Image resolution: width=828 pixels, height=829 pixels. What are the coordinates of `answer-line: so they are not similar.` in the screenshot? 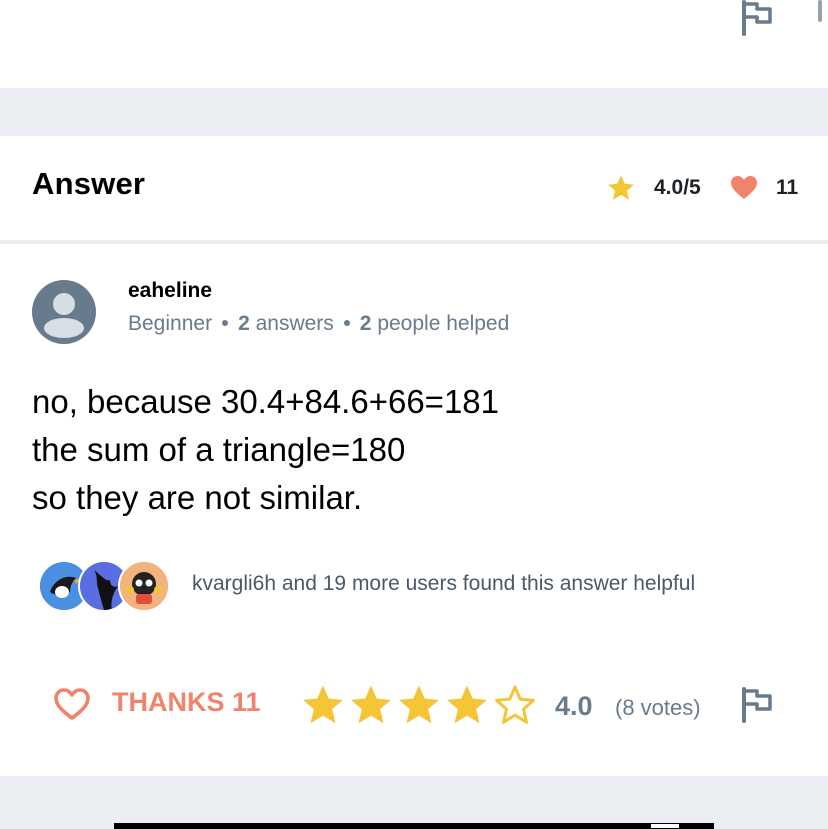 It's located at (197, 497).